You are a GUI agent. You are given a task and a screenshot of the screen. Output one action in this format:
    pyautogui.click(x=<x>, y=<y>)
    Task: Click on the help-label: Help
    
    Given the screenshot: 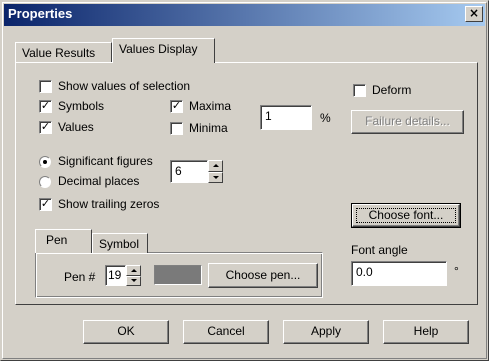 What is the action you would take?
    pyautogui.click(x=426, y=331)
    